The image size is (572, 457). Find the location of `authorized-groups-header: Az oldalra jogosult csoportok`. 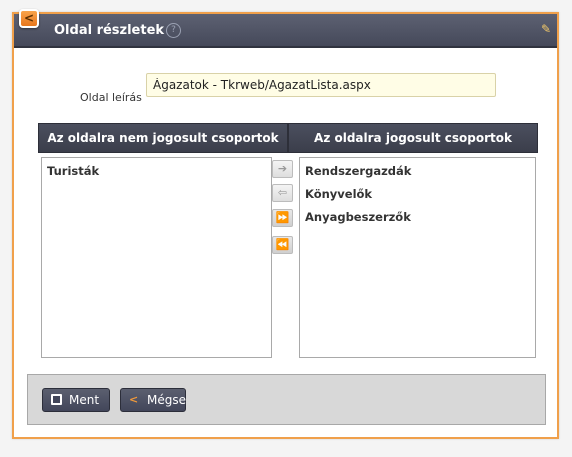

authorized-groups-header: Az oldalra jogosult csoportok is located at coordinates (413, 138).